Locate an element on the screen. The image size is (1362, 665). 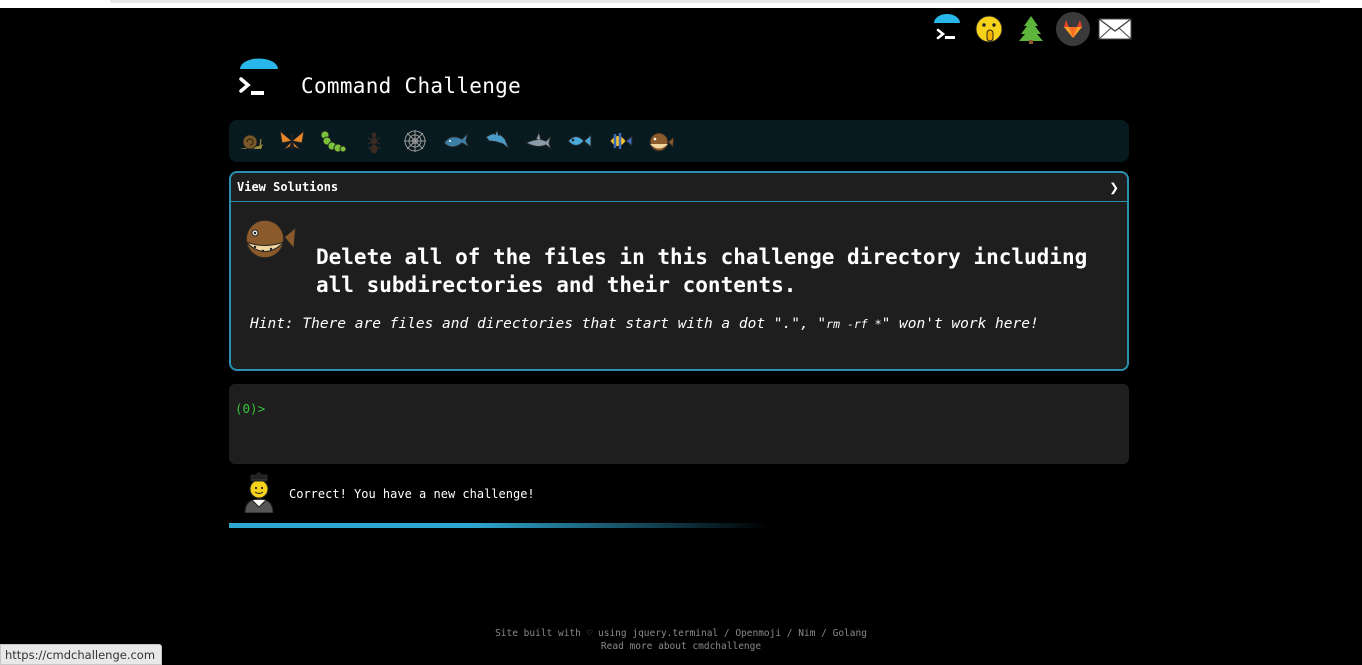
link-read-more: Read more about cmdchallenge is located at coordinates (681, 646).